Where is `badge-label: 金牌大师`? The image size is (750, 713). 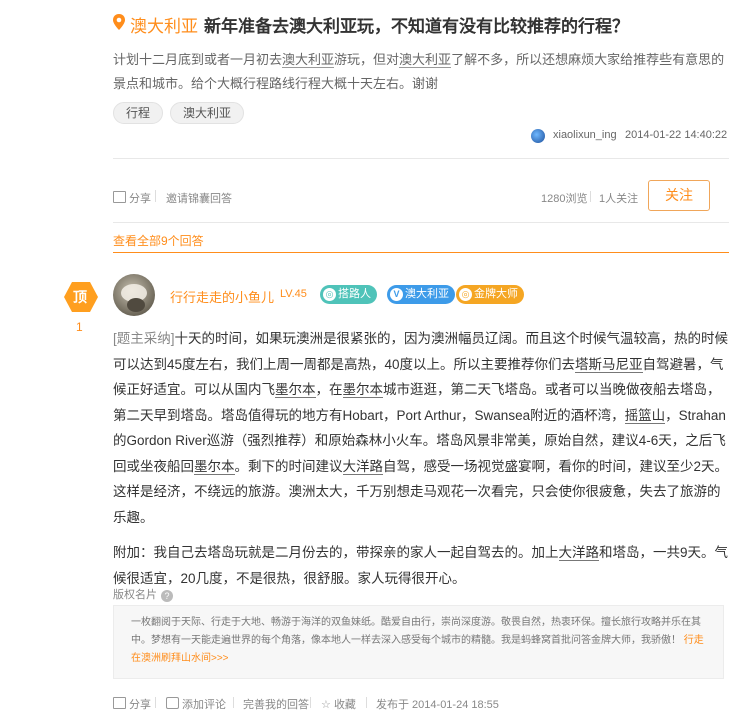
badge-label: 金牌大师 is located at coordinates (496, 294).